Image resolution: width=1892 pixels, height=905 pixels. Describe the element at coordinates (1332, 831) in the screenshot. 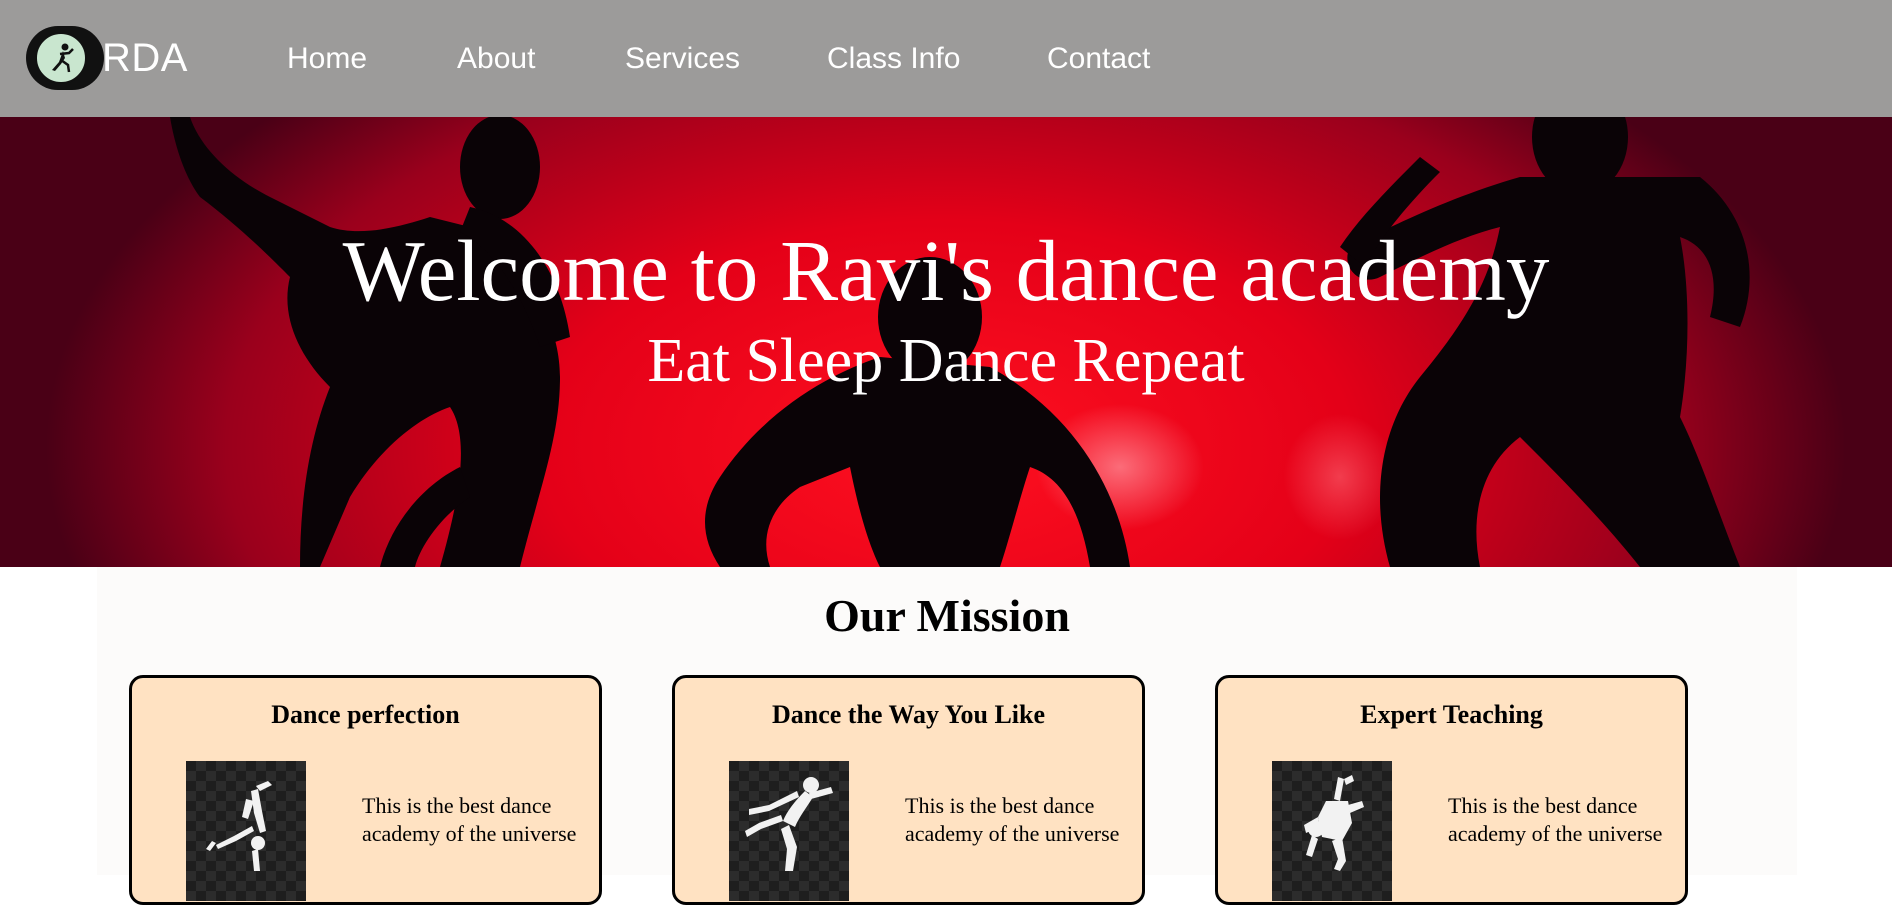

I see `freeze-pose-dancer-icon` at that location.